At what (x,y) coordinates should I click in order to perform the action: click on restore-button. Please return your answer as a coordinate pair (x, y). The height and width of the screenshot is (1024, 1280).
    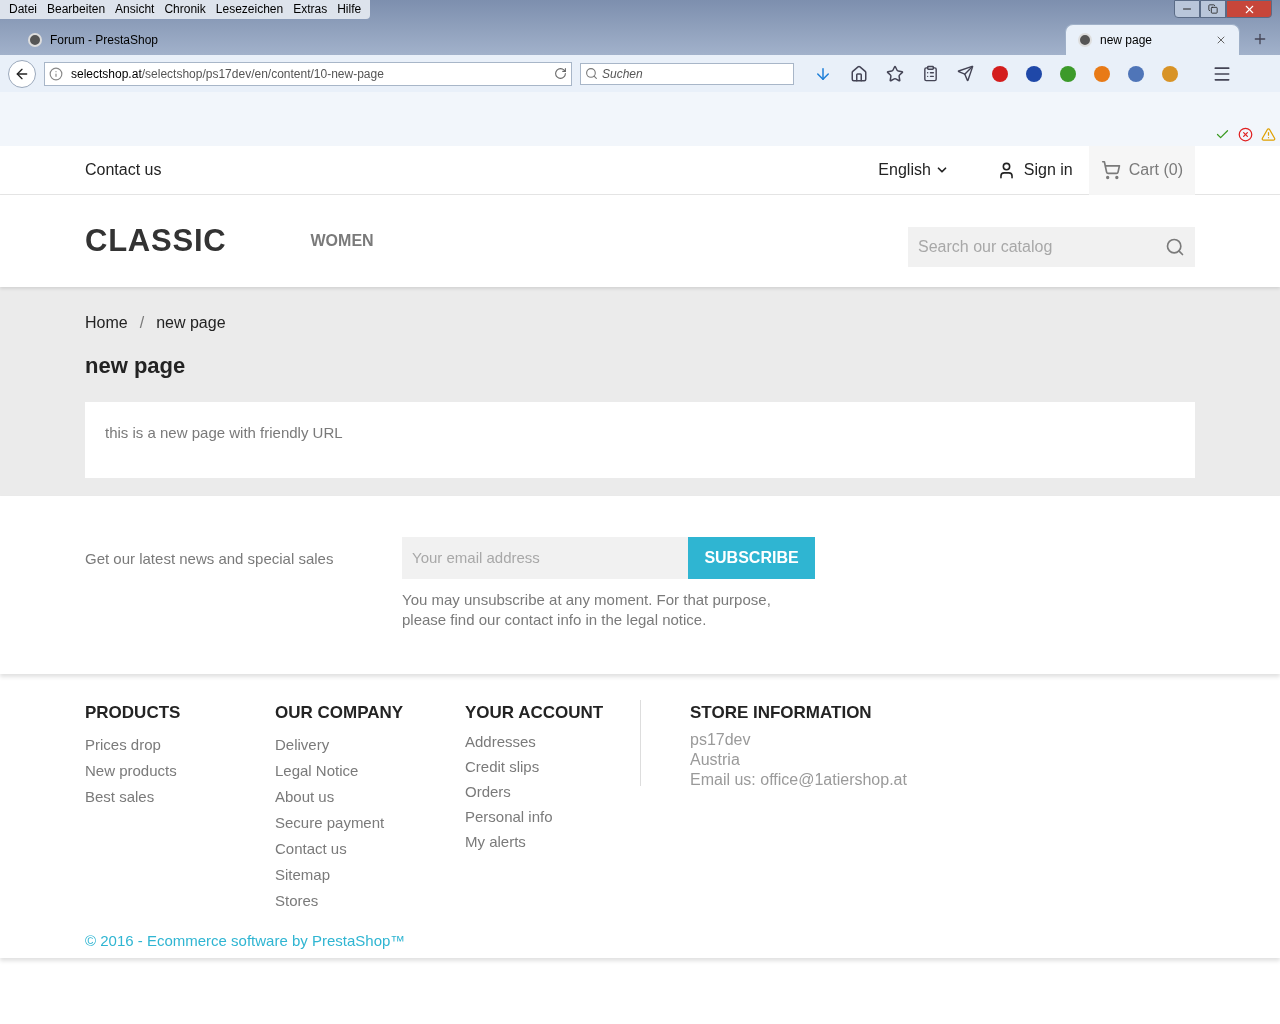
    Looking at the image, I should click on (1213, 9).